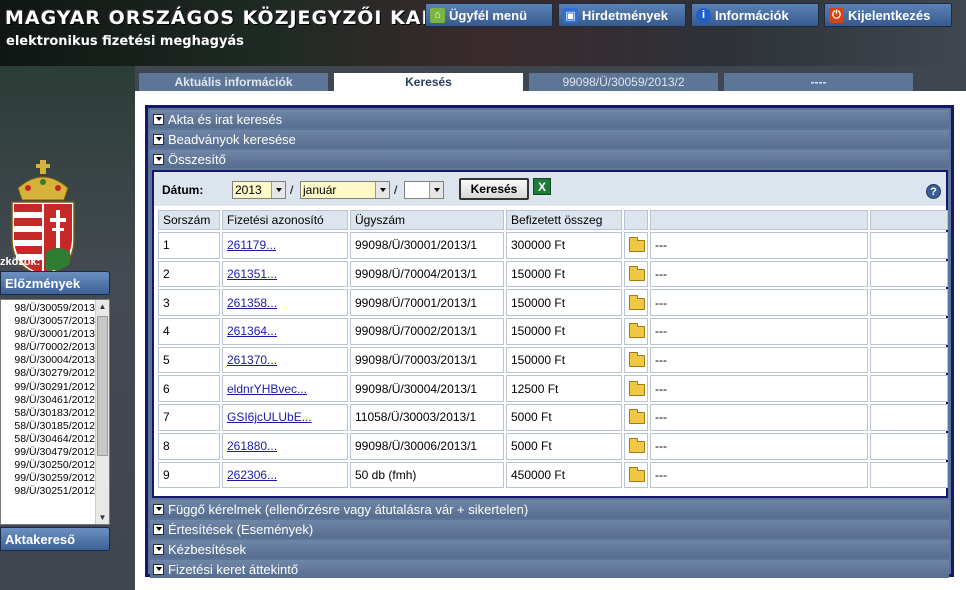 Image resolution: width=966 pixels, height=590 pixels. I want to click on case-finder-button: Aktakereső, so click(55, 539).